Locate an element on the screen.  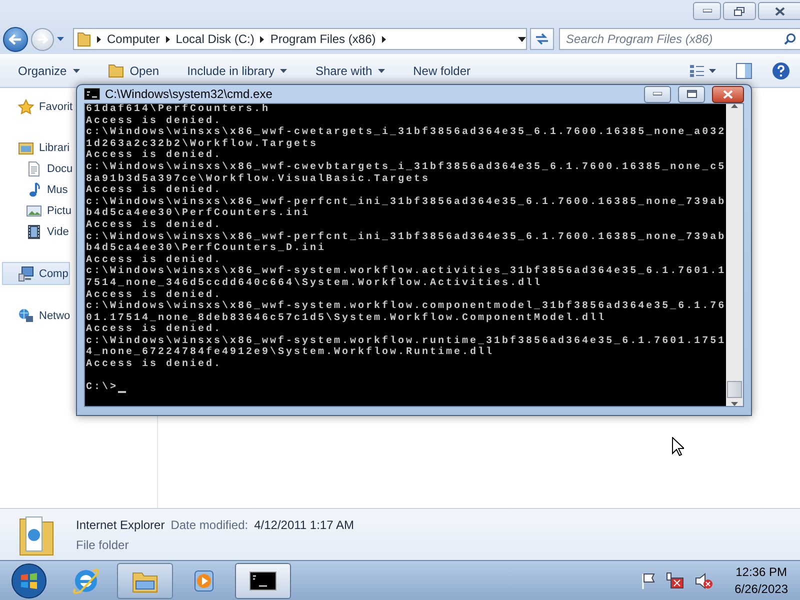
clock-date: 6/26/2023 is located at coordinates (761, 589).